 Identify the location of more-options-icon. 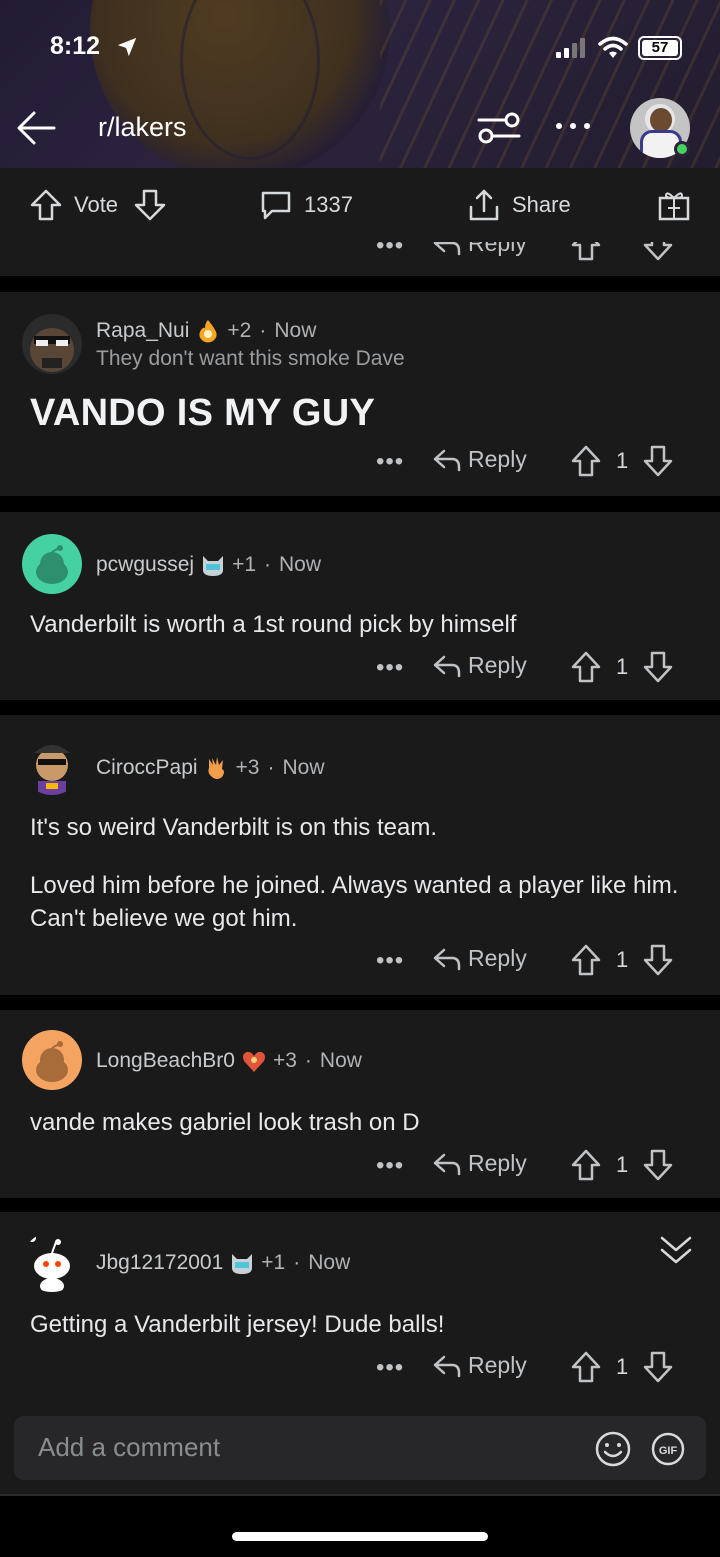
(573, 126).